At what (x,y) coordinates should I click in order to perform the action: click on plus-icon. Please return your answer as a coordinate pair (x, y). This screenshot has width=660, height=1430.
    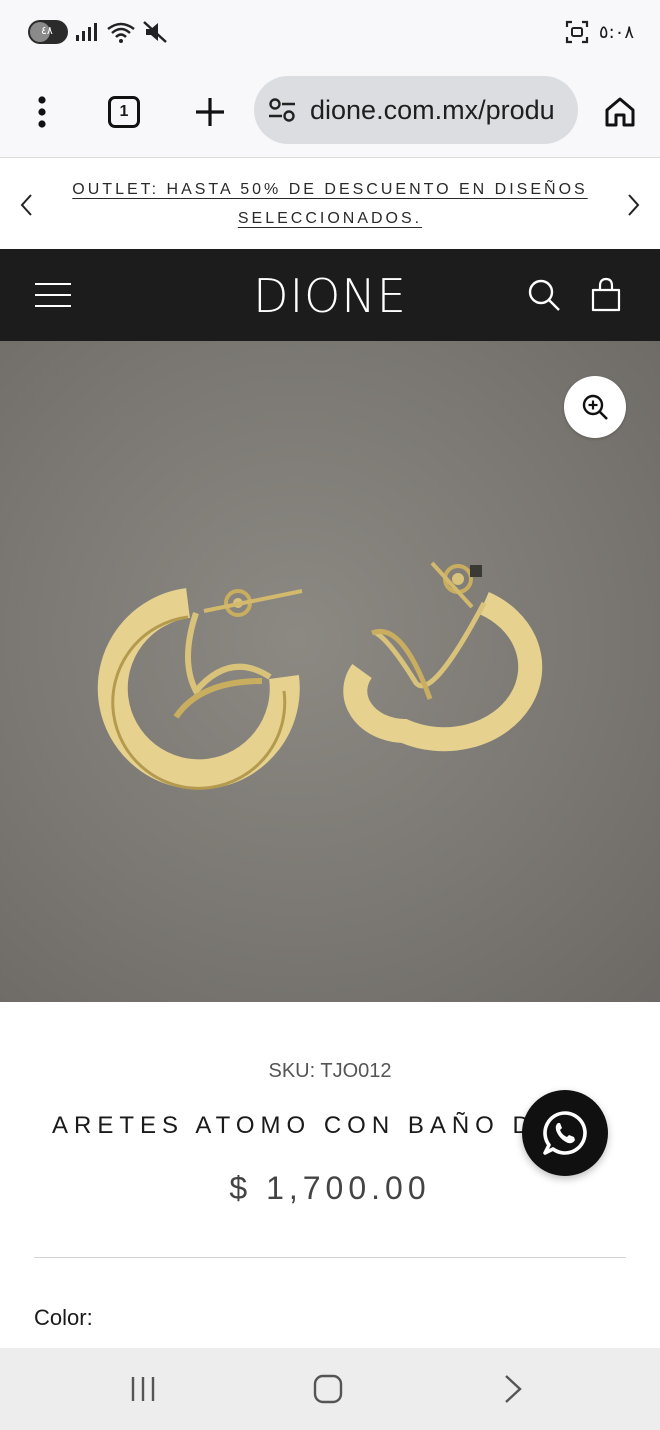
    Looking at the image, I should click on (210, 112).